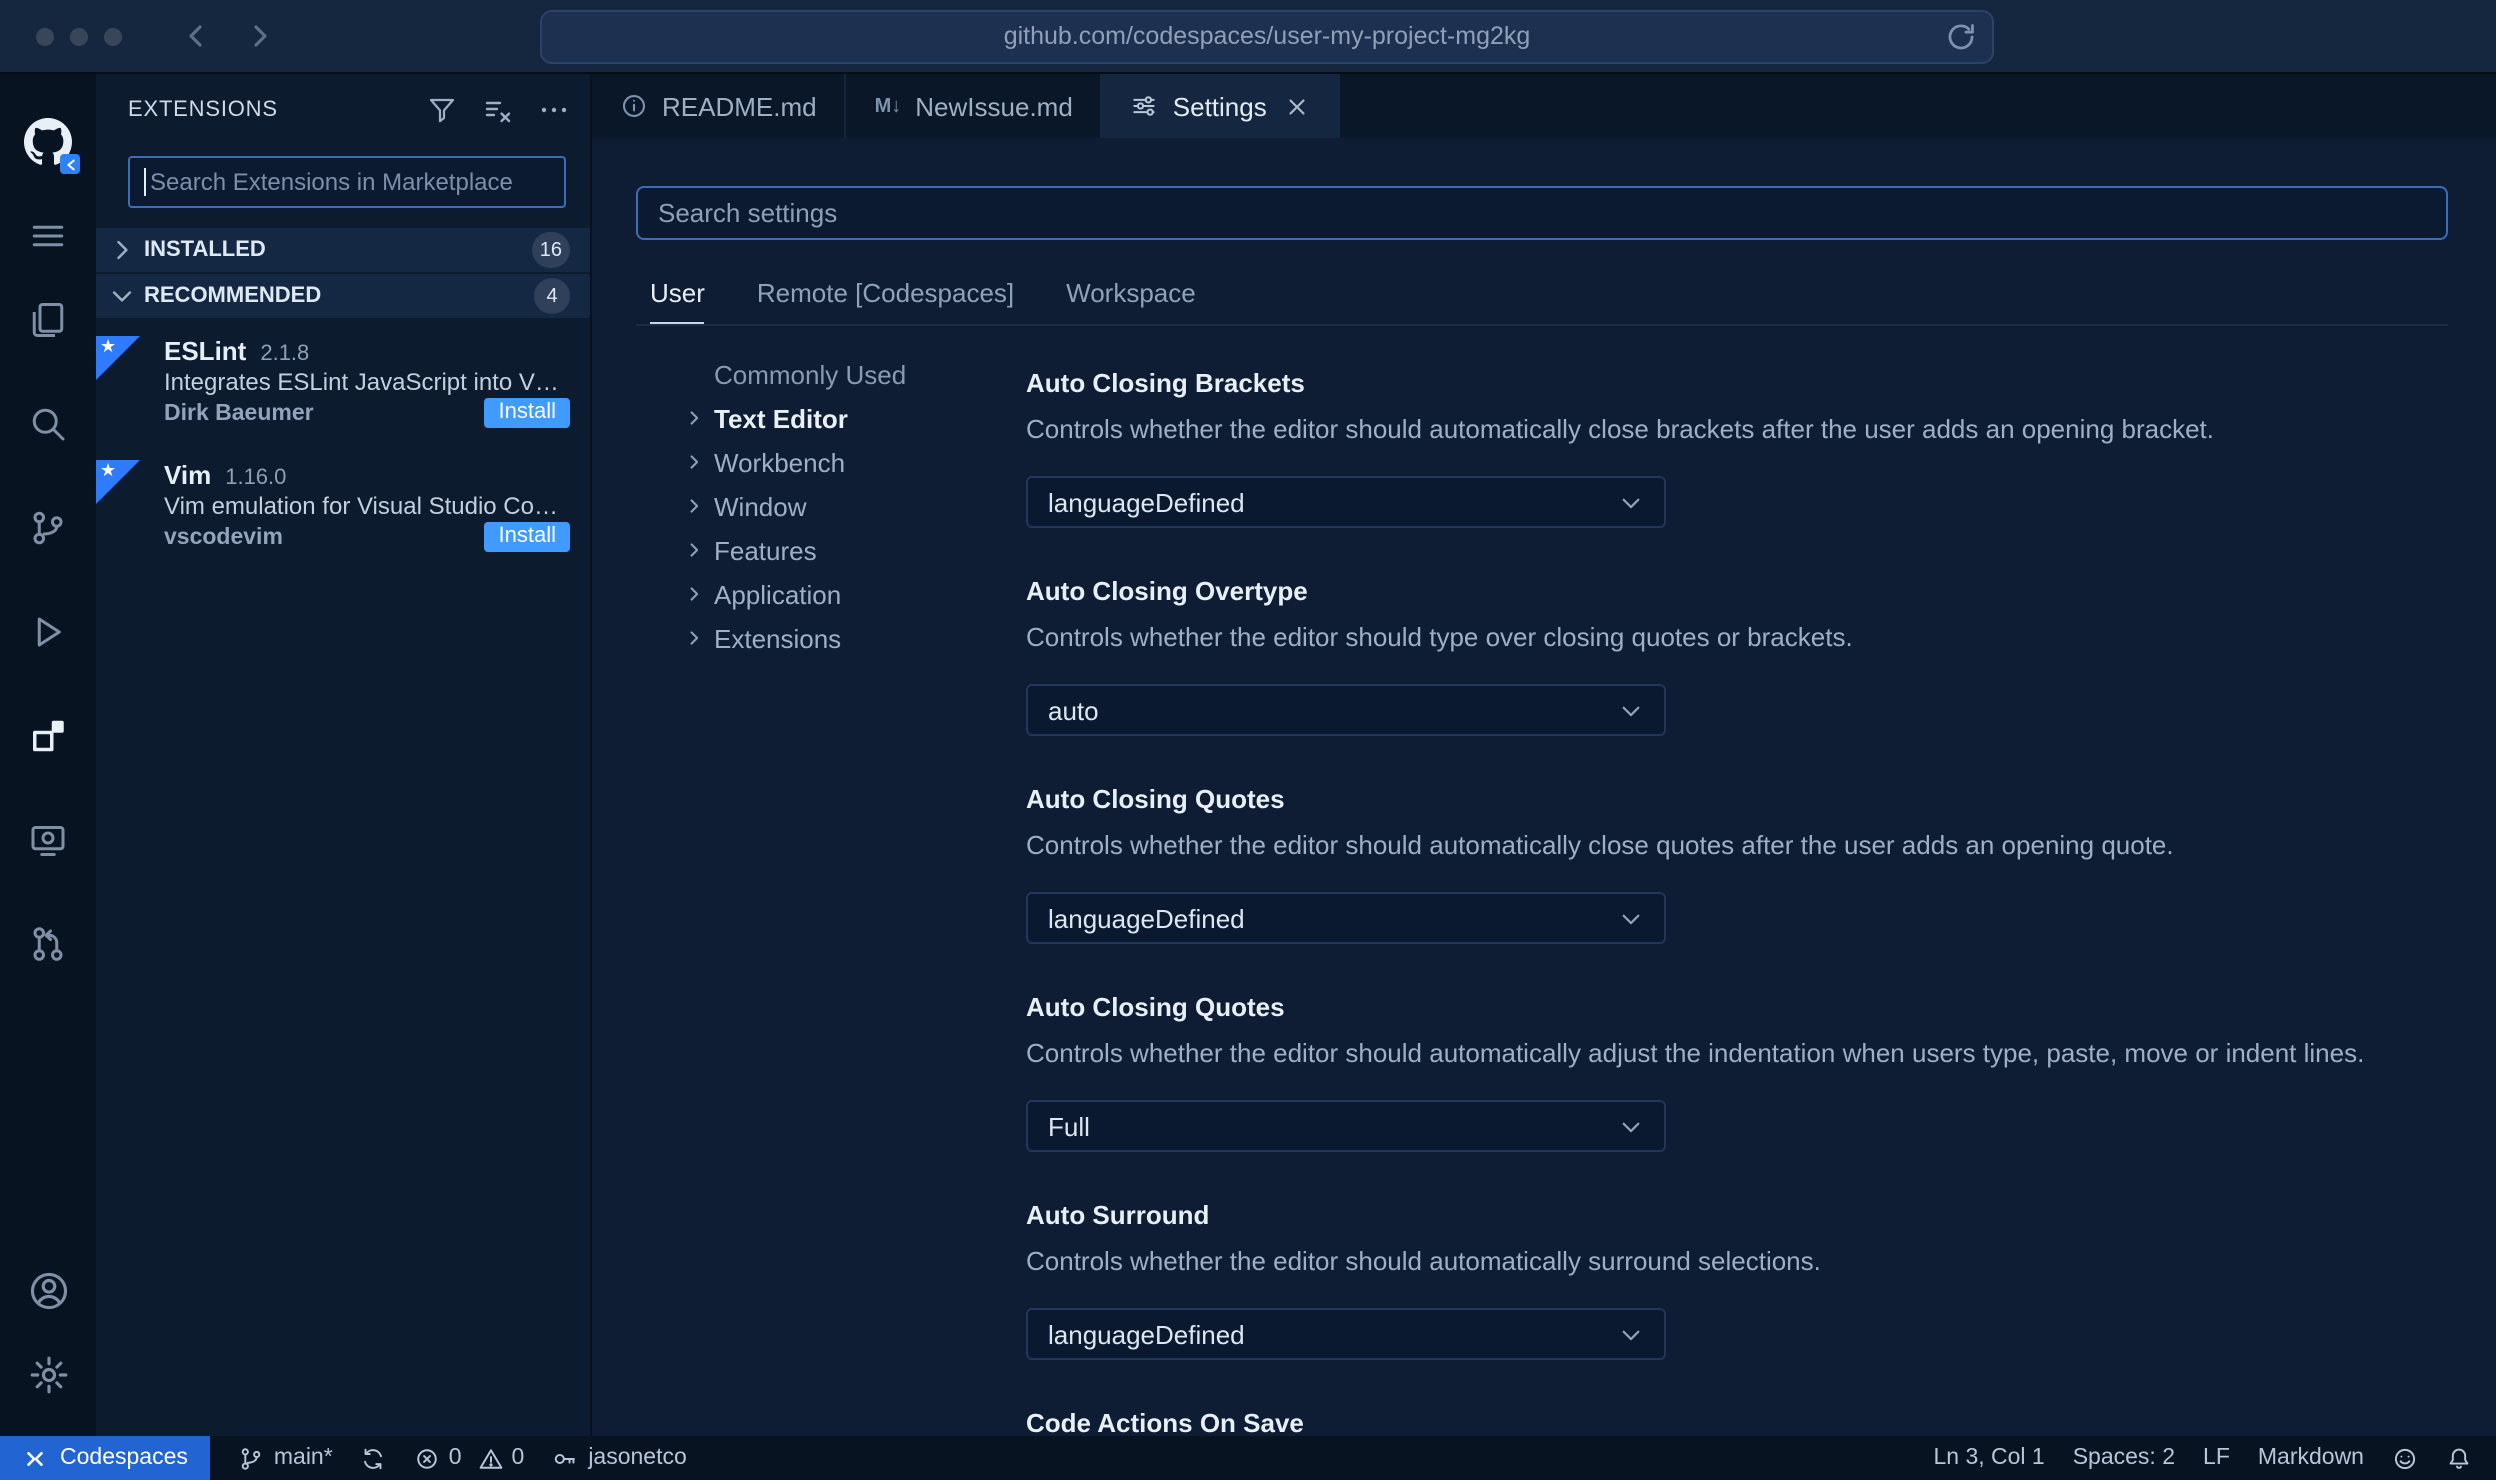  Describe the element at coordinates (855, 374) in the screenshot. I see `toc-commonly-used: Commonly Used` at that location.